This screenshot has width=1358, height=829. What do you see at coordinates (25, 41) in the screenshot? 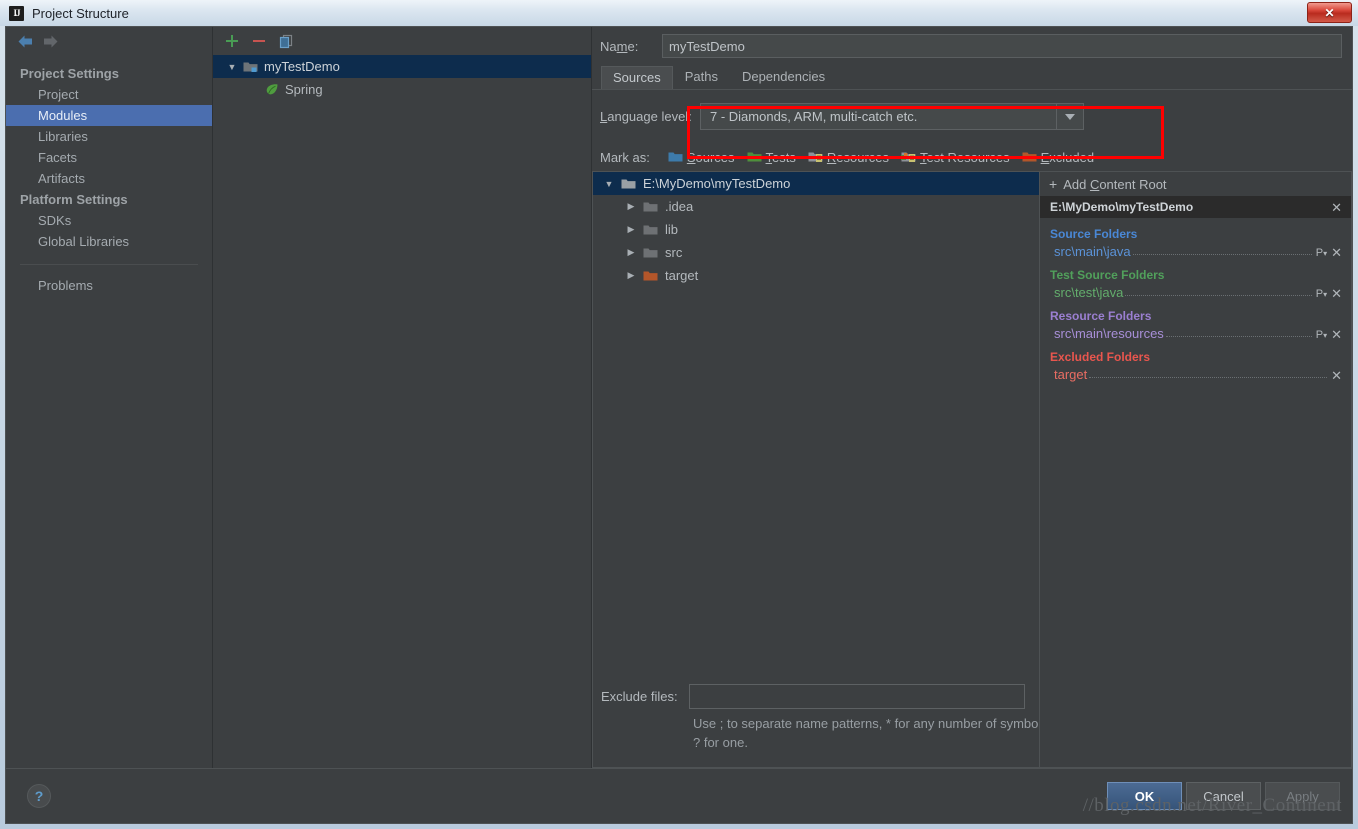
I see `arrow-left-icon` at bounding box center [25, 41].